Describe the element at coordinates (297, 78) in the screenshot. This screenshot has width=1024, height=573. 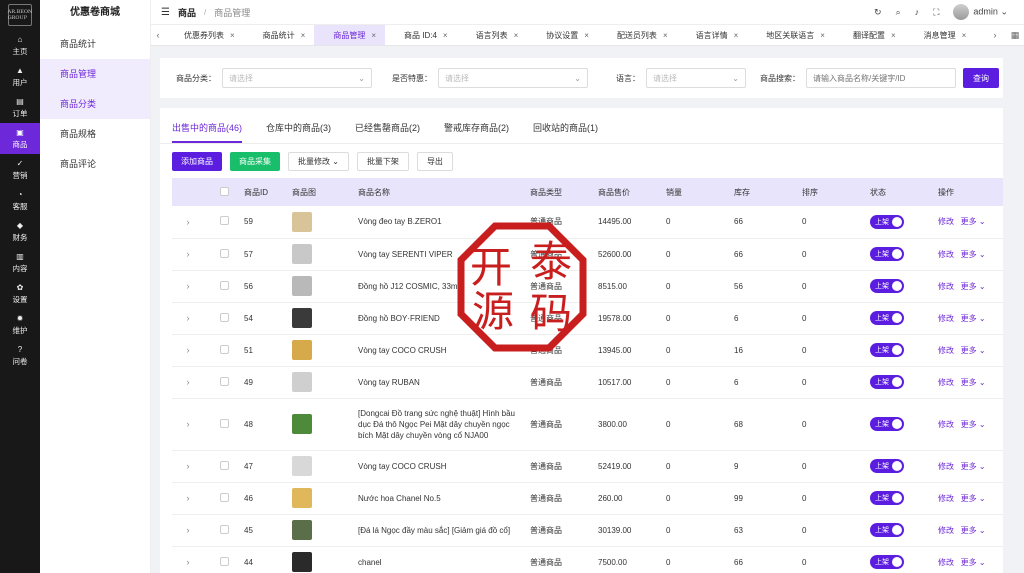
I see `category-select: 请选择 ⌄` at that location.